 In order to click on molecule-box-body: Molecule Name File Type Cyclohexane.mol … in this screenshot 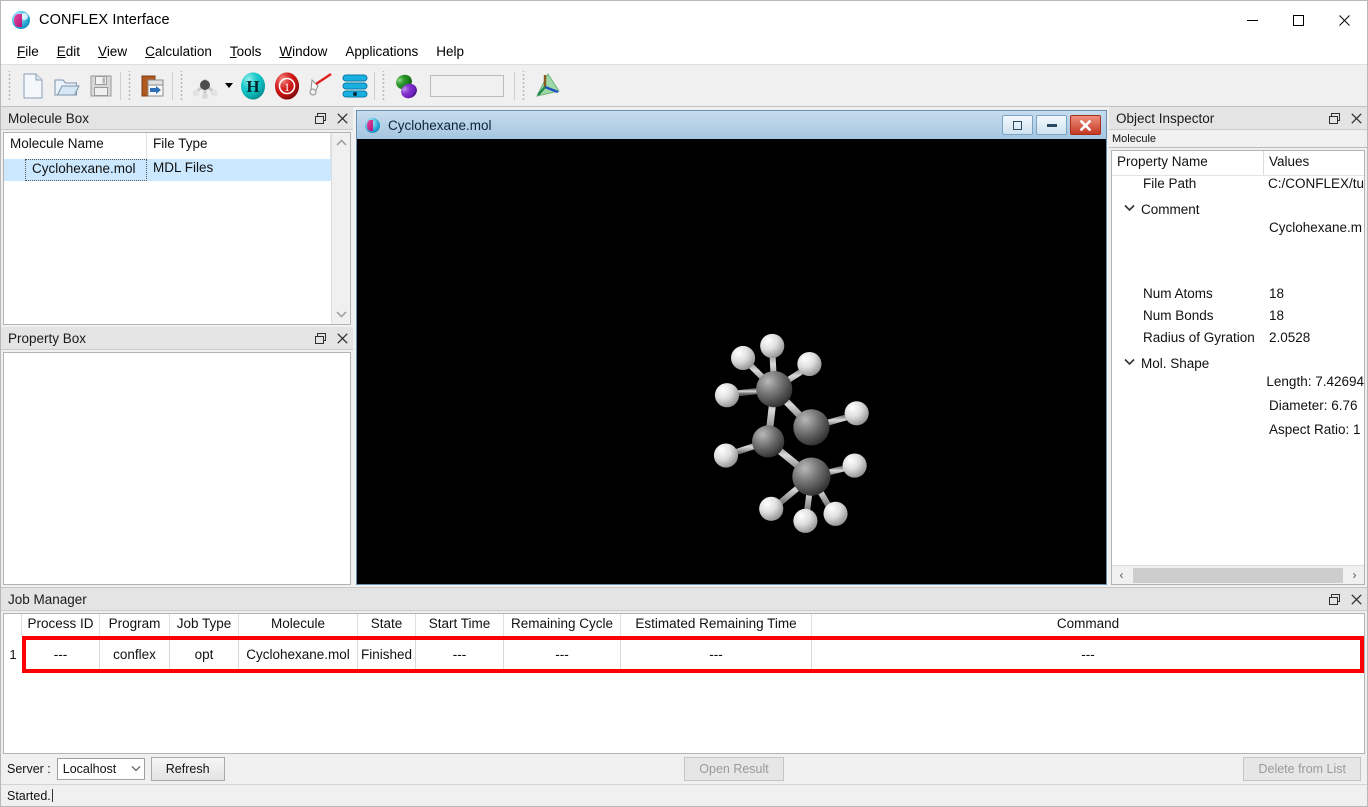, I will do `click(177, 228)`.